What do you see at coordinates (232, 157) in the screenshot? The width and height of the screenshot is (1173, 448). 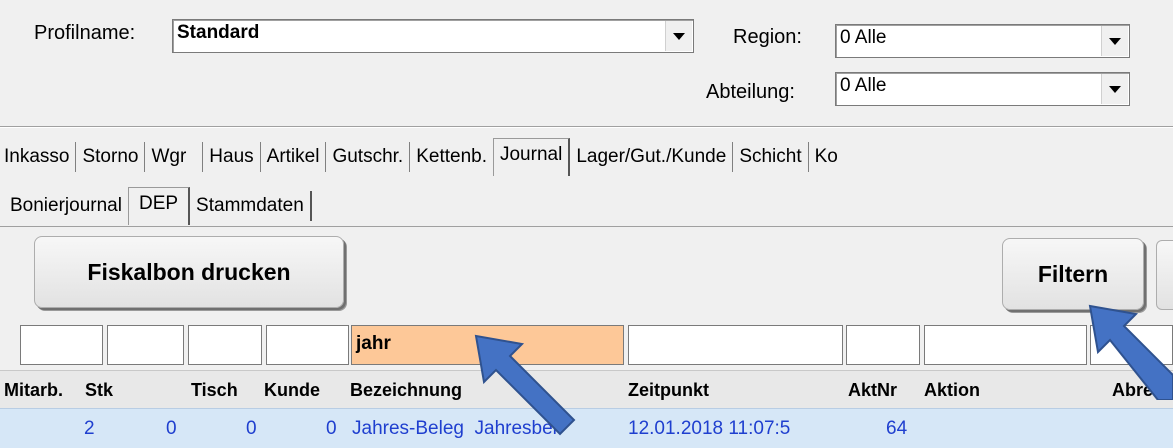 I see `tab-haus: Haus` at bounding box center [232, 157].